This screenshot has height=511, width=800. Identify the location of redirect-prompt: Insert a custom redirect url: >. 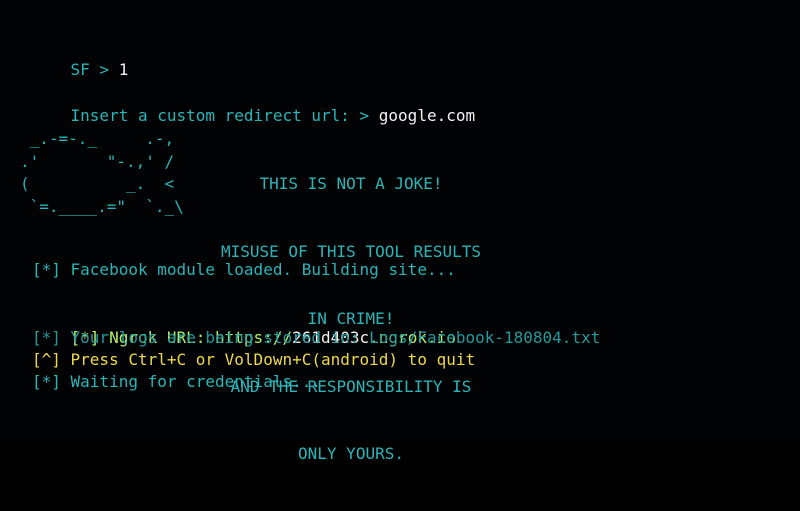
(224, 115).